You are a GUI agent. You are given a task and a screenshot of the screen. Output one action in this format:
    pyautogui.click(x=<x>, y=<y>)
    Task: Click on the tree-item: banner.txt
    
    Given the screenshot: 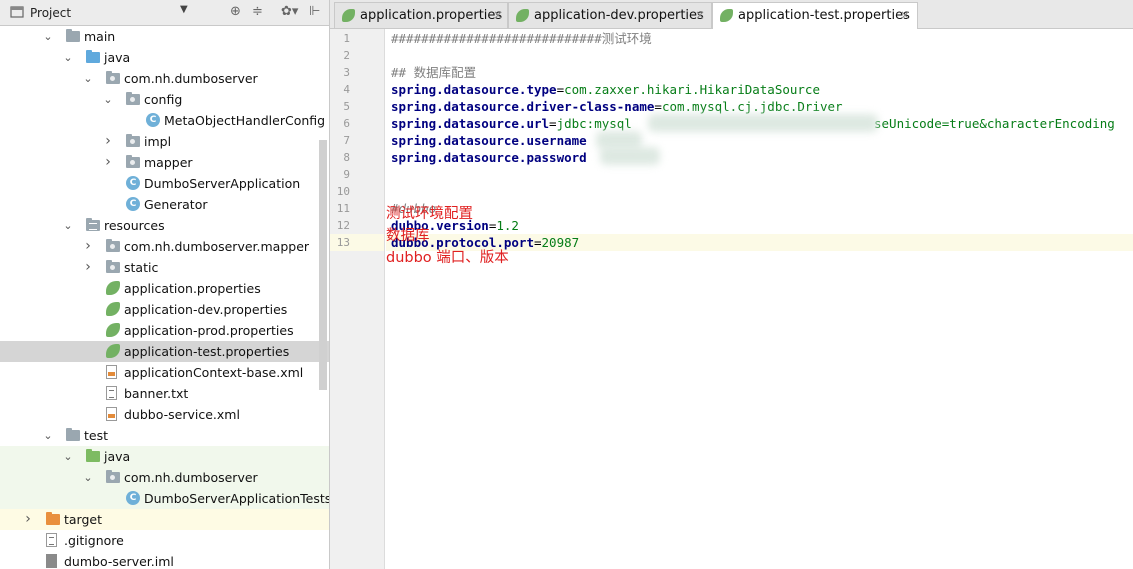 What is the action you would take?
    pyautogui.click(x=164, y=393)
    